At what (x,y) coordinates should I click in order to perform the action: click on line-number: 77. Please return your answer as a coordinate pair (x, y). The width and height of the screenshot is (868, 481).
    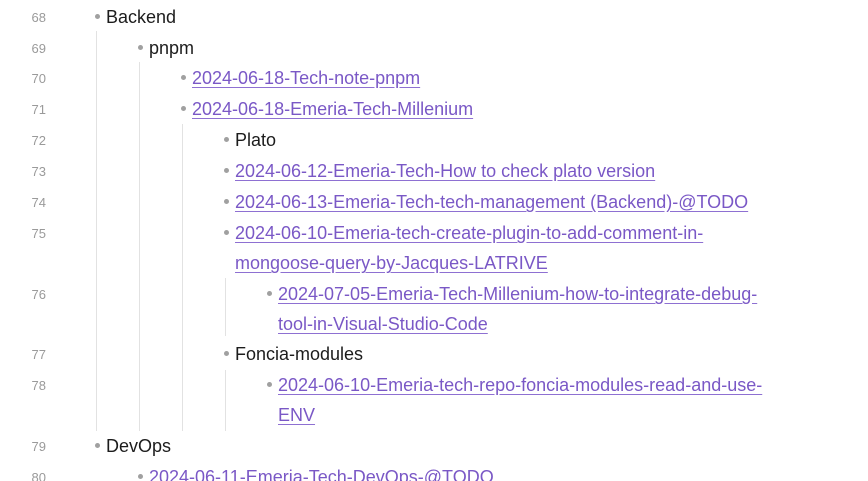
    Looking at the image, I should click on (38, 354).